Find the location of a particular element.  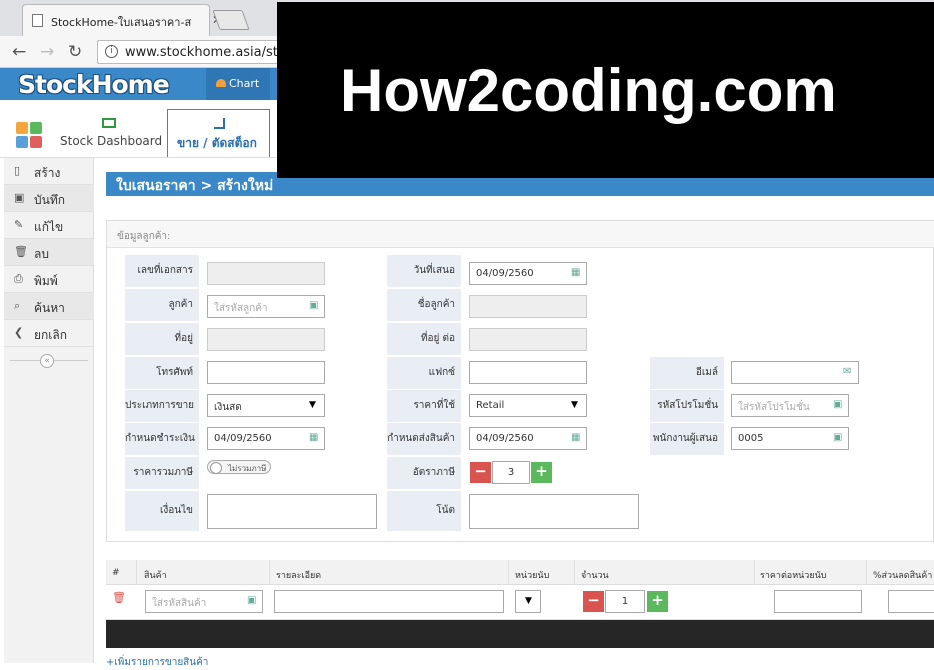

apps-grid-icon is located at coordinates (29, 135).